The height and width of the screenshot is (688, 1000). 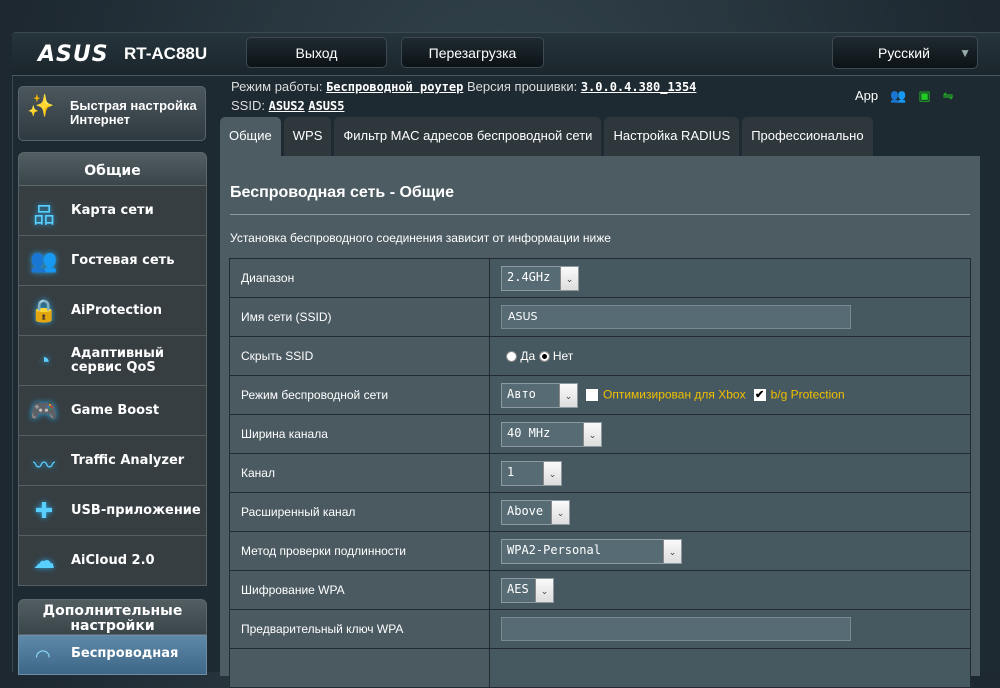 I want to click on auth-method-select: WPA2-Personal ⌄, so click(x=591, y=551).